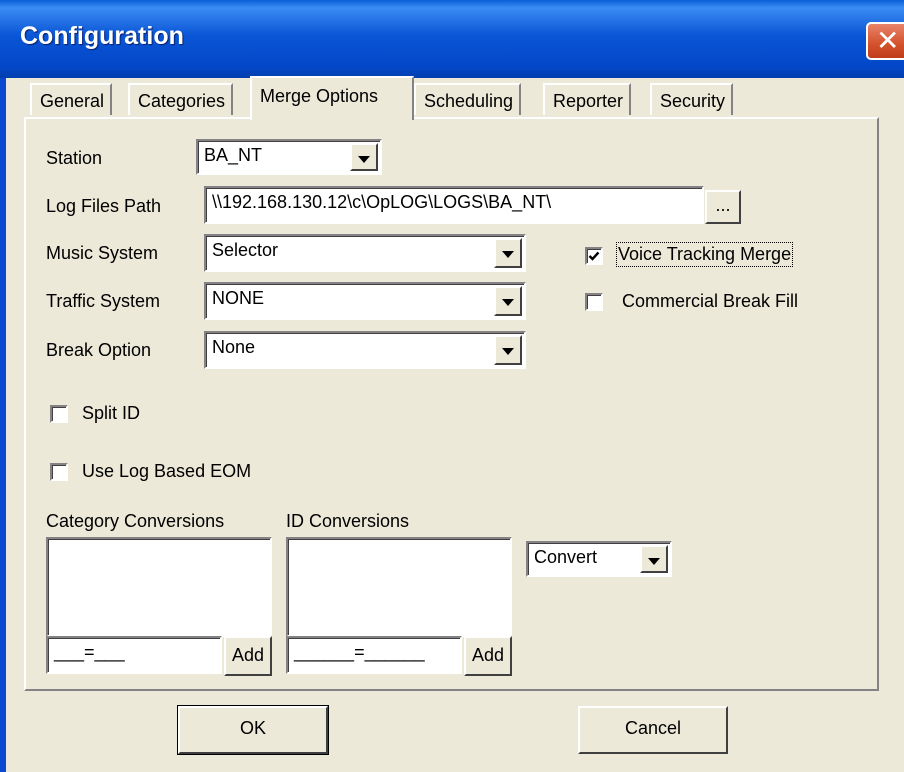 The width and height of the screenshot is (904, 772). What do you see at coordinates (594, 302) in the screenshot?
I see `commercial-break-fill-checkbox` at bounding box center [594, 302].